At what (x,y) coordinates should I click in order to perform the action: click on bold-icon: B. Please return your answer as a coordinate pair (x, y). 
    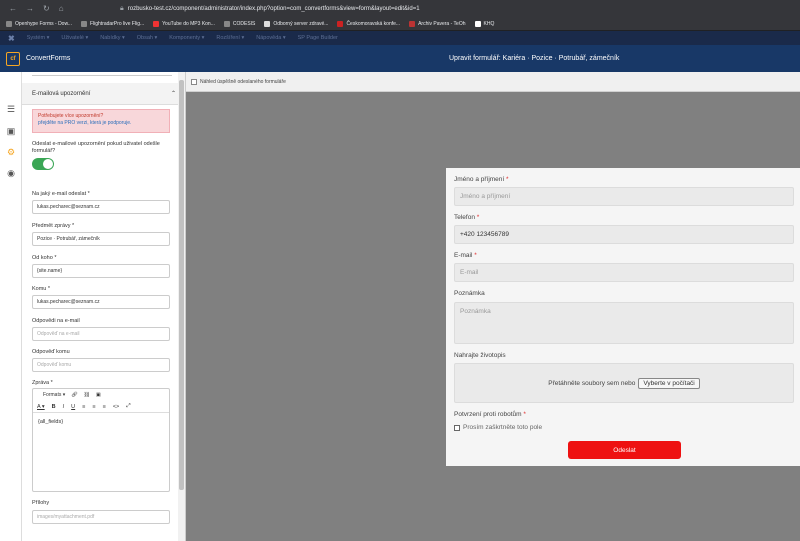
    Looking at the image, I should click on (54, 407).